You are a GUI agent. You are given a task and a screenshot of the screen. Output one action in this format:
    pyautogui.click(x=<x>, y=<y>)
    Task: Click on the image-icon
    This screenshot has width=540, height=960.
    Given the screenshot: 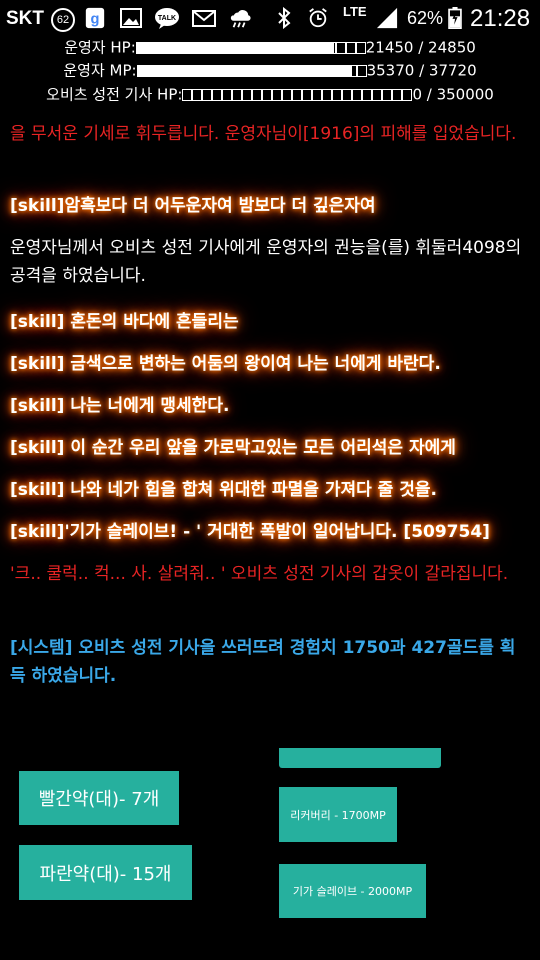 What is the action you would take?
    pyautogui.click(x=131, y=18)
    